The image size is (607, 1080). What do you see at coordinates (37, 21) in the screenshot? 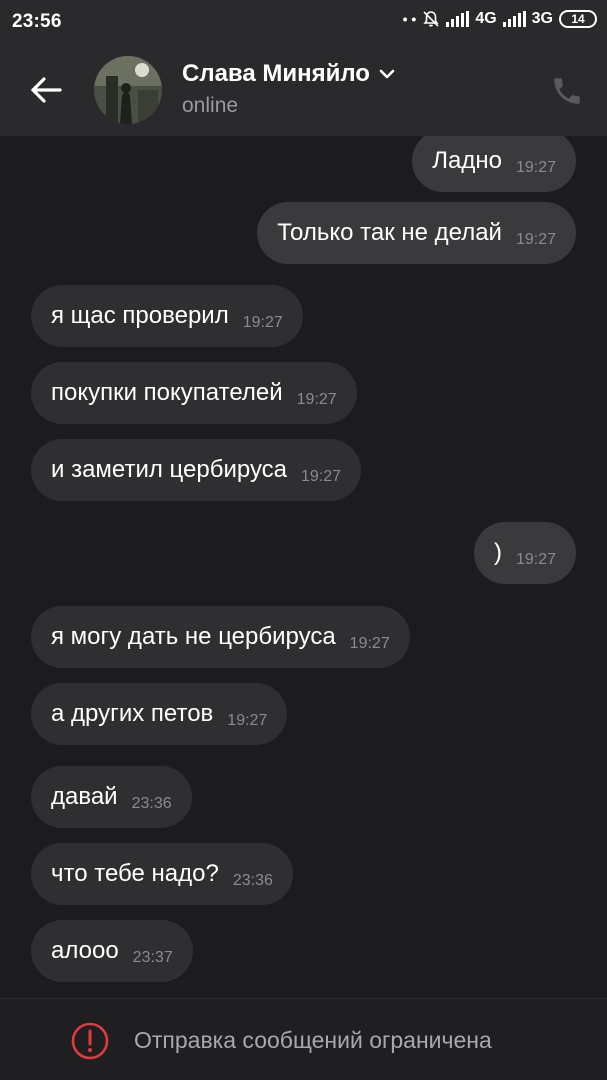
I see `clock: 23:56` at bounding box center [37, 21].